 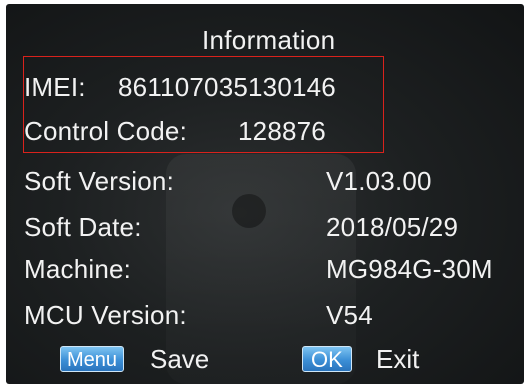 I want to click on screen-title: Information, so click(x=269, y=40).